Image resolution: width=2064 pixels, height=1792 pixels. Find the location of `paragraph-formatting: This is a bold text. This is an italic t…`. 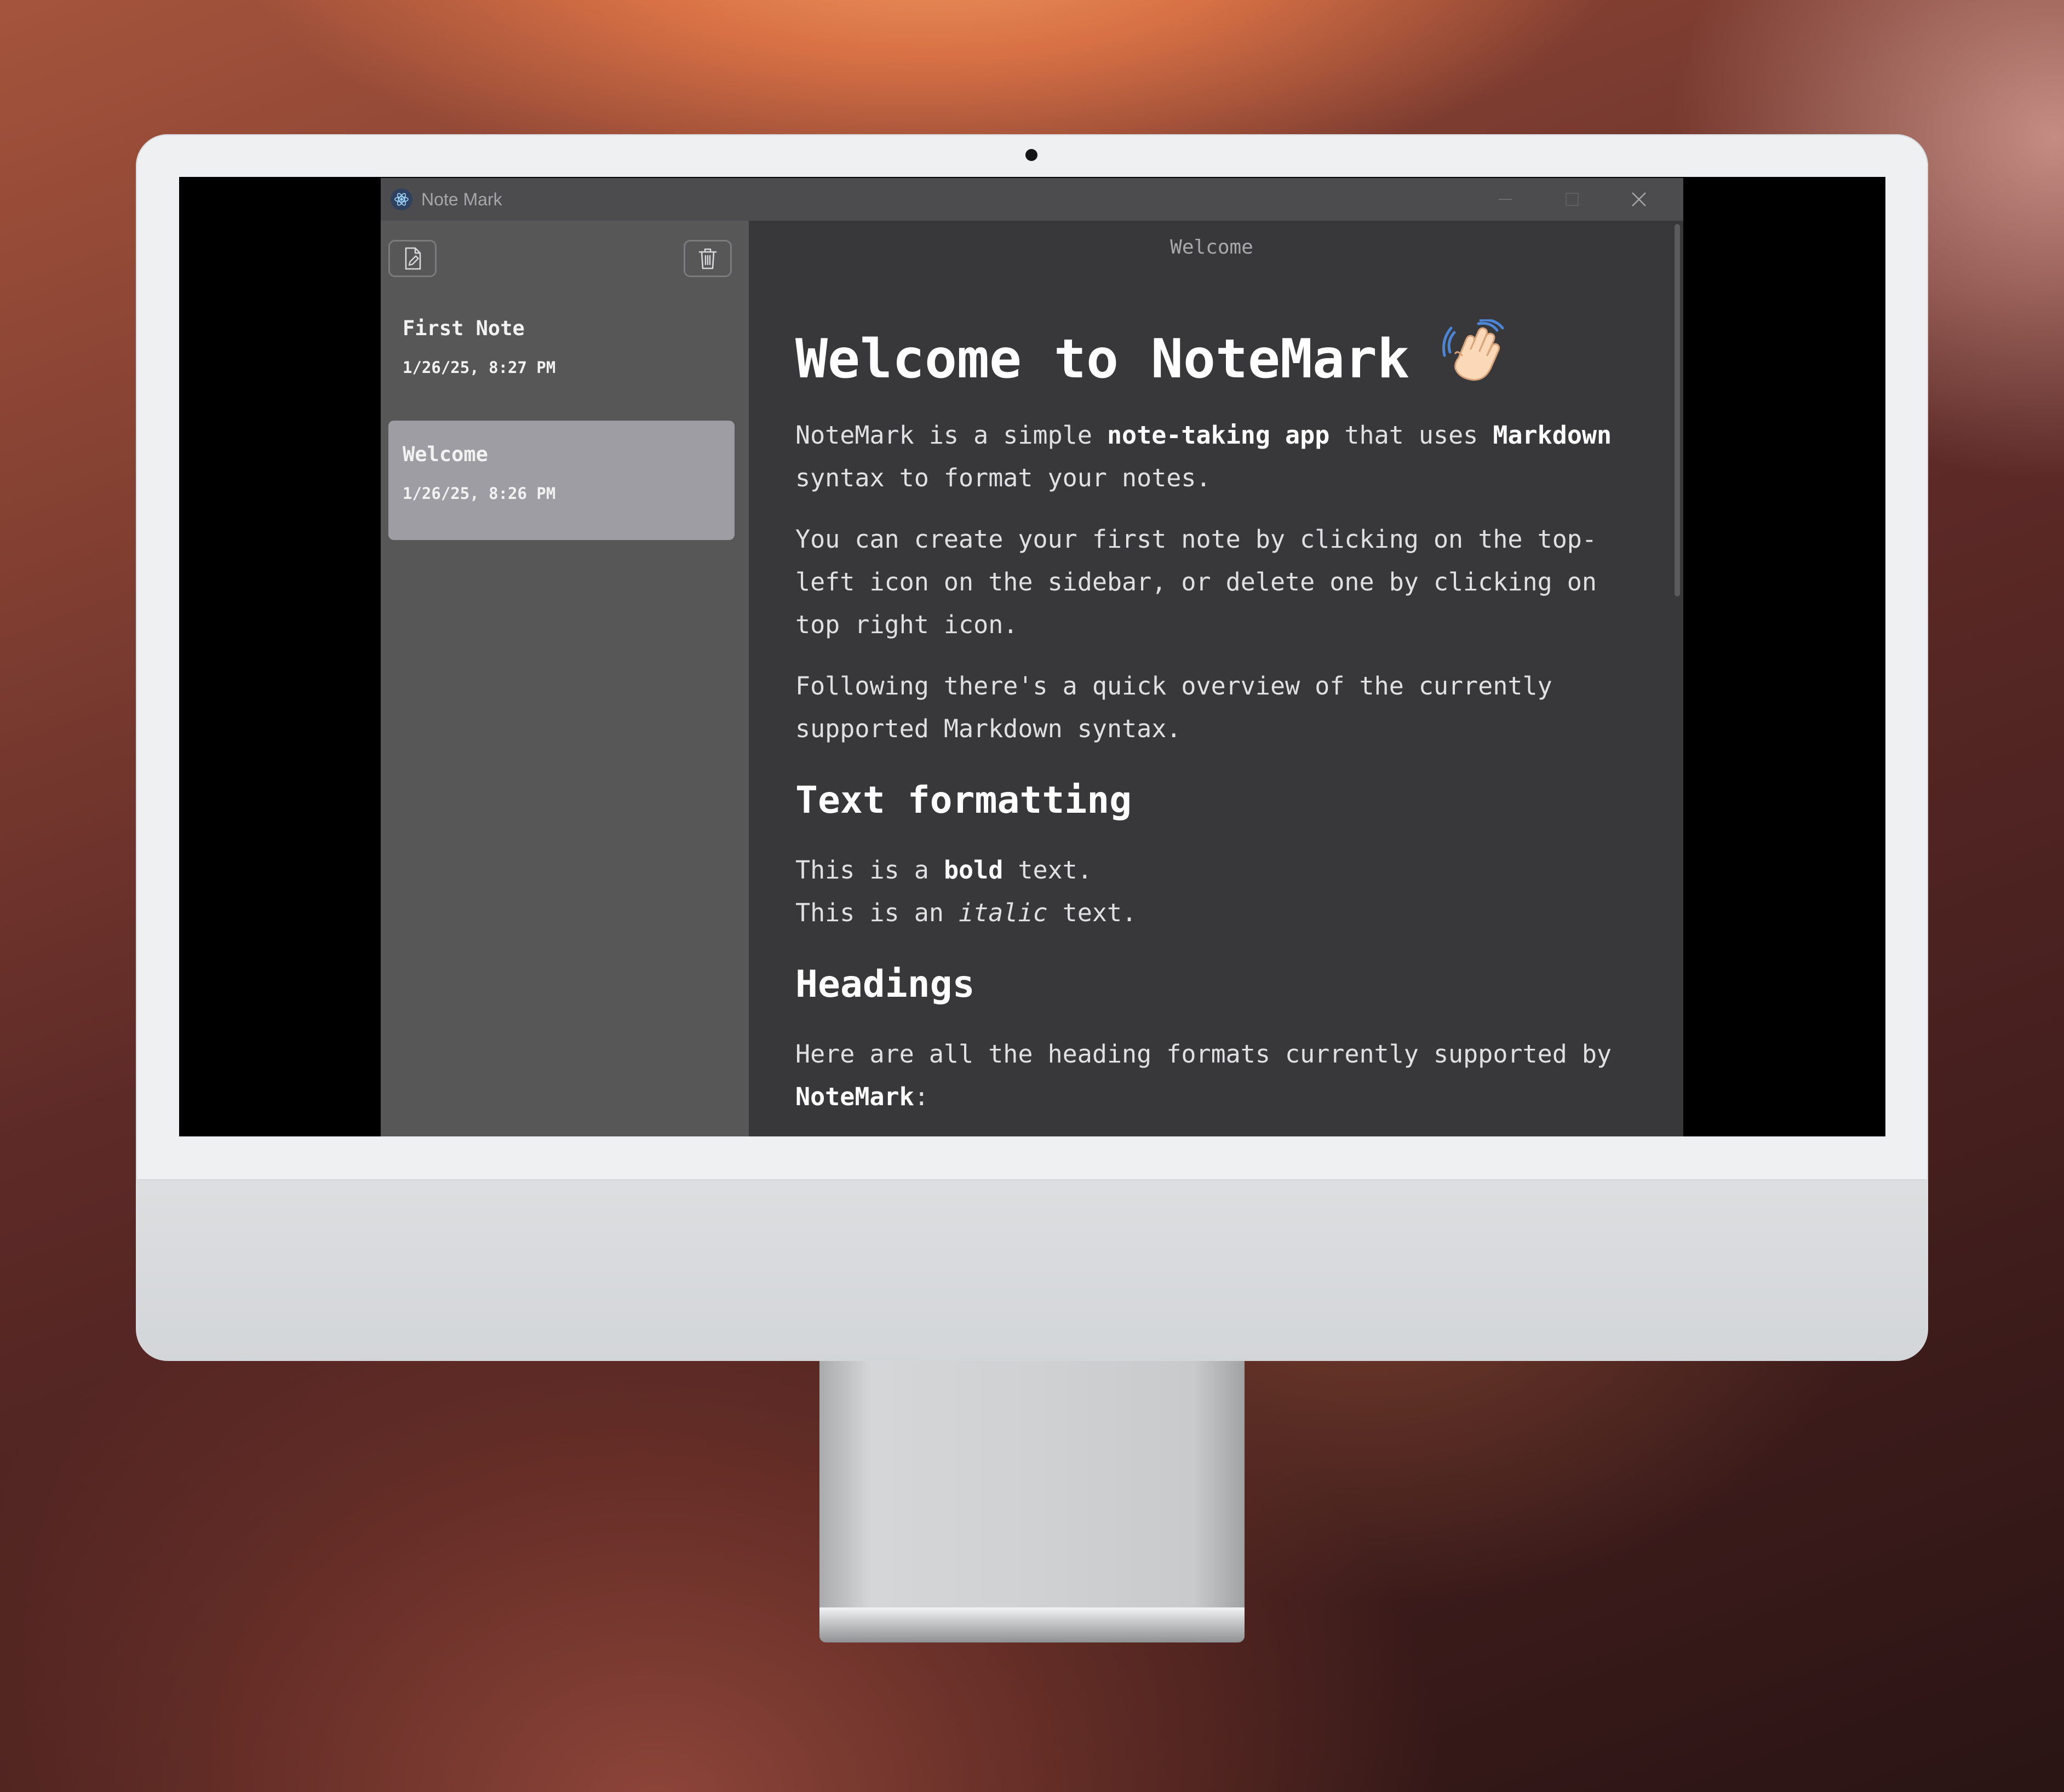

paragraph-formatting: This is a bold text. This is an italic t… is located at coordinates (1211, 891).